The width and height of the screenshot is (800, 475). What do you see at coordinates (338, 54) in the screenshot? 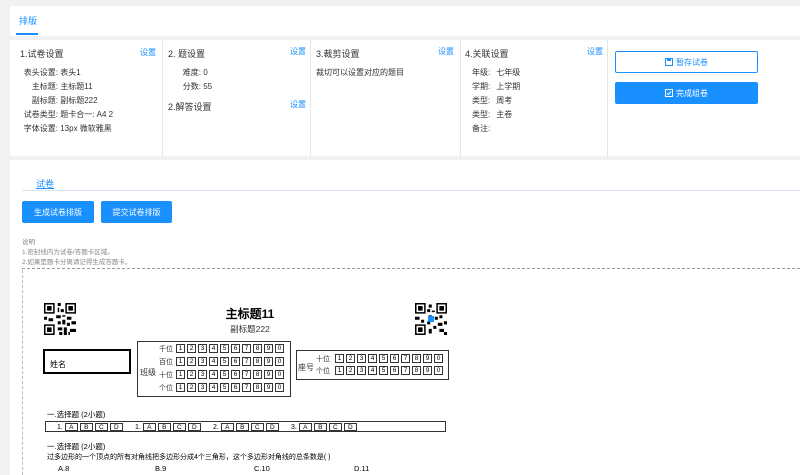
I see `crop-settings-title: 3.裁剪设置` at bounding box center [338, 54].